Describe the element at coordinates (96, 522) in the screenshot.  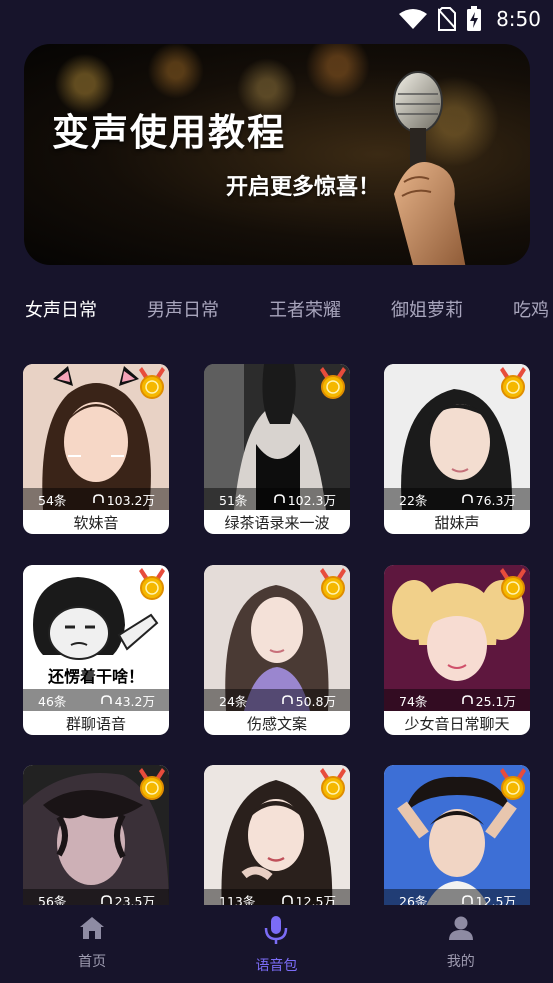
I see `card-name: 软妹音` at that location.